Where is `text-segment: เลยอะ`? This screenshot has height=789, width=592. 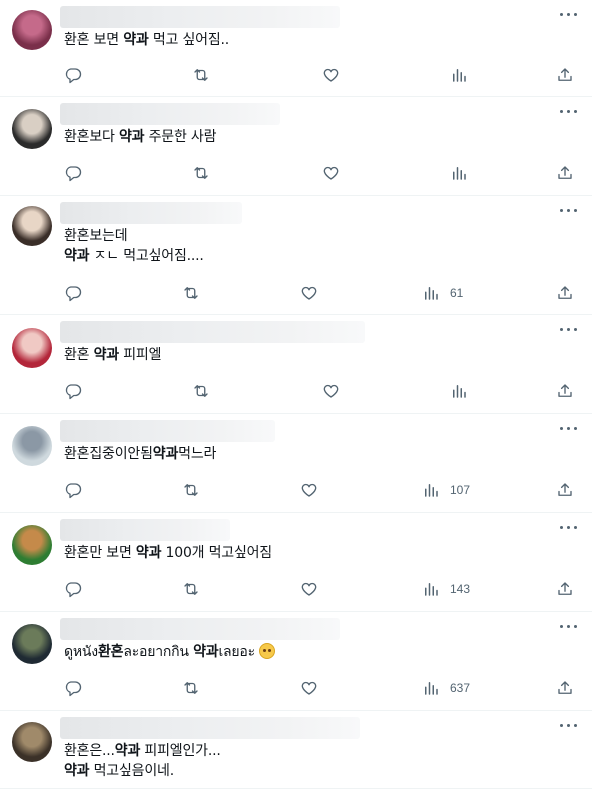
text-segment: เลยอะ is located at coordinates (239, 652).